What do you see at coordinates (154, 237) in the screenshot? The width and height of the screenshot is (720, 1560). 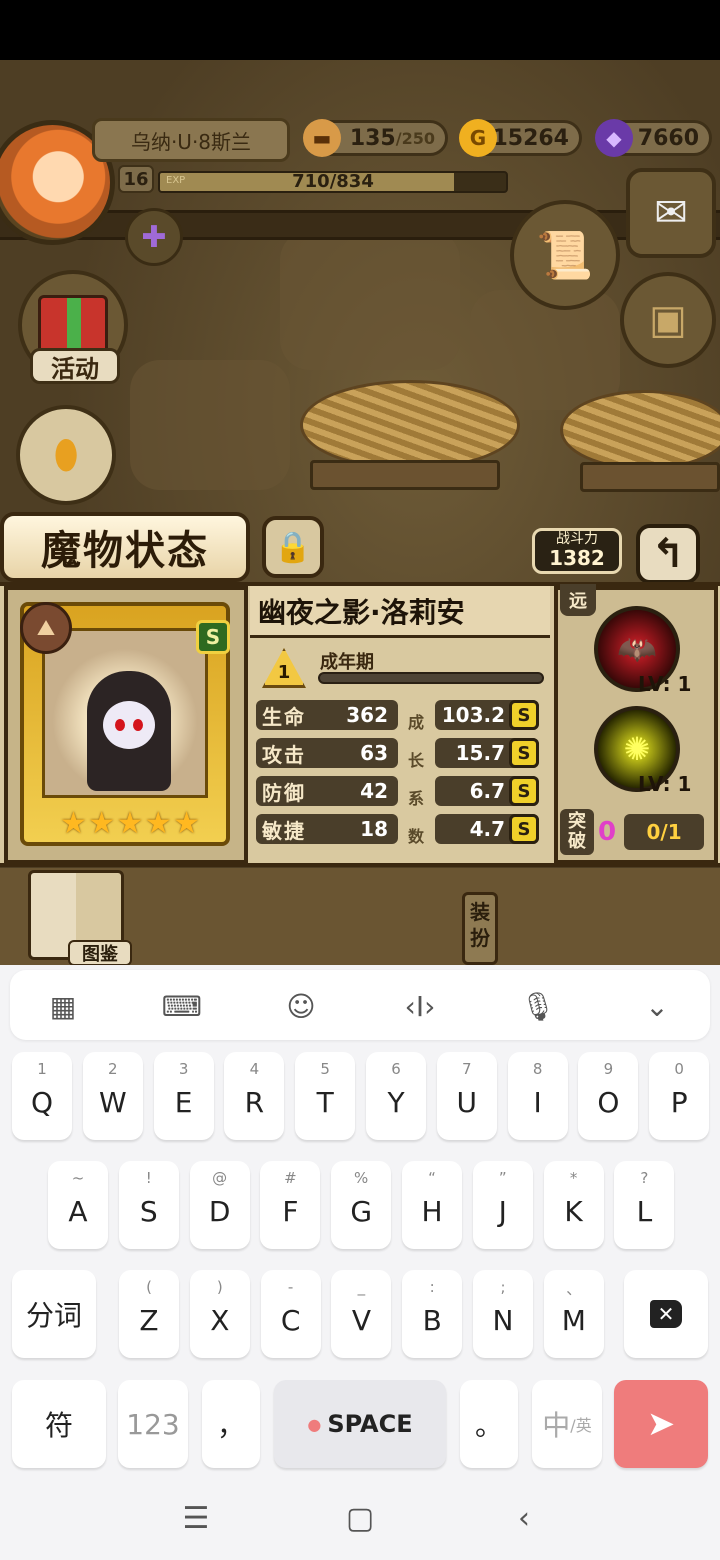 I see `buy-gems-button: ✚` at bounding box center [154, 237].